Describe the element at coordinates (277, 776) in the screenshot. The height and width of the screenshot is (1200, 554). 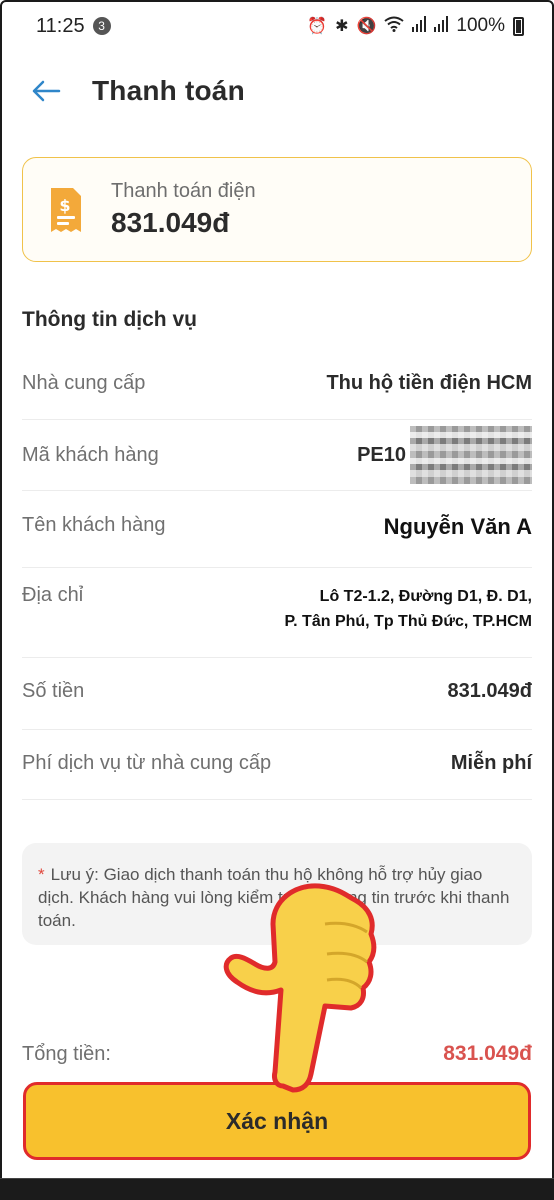
I see `info-row-fee: Phí dịch vụ từ nhà cung cấp Miễn phí` at that location.